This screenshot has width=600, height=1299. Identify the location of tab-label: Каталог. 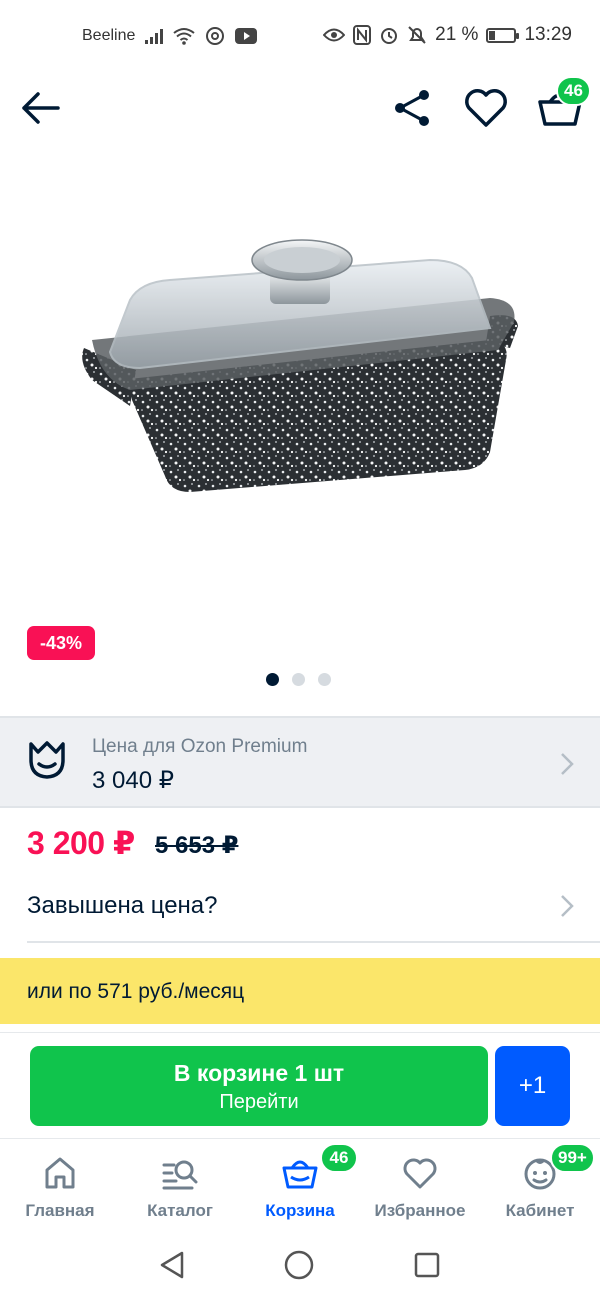
(180, 1210).